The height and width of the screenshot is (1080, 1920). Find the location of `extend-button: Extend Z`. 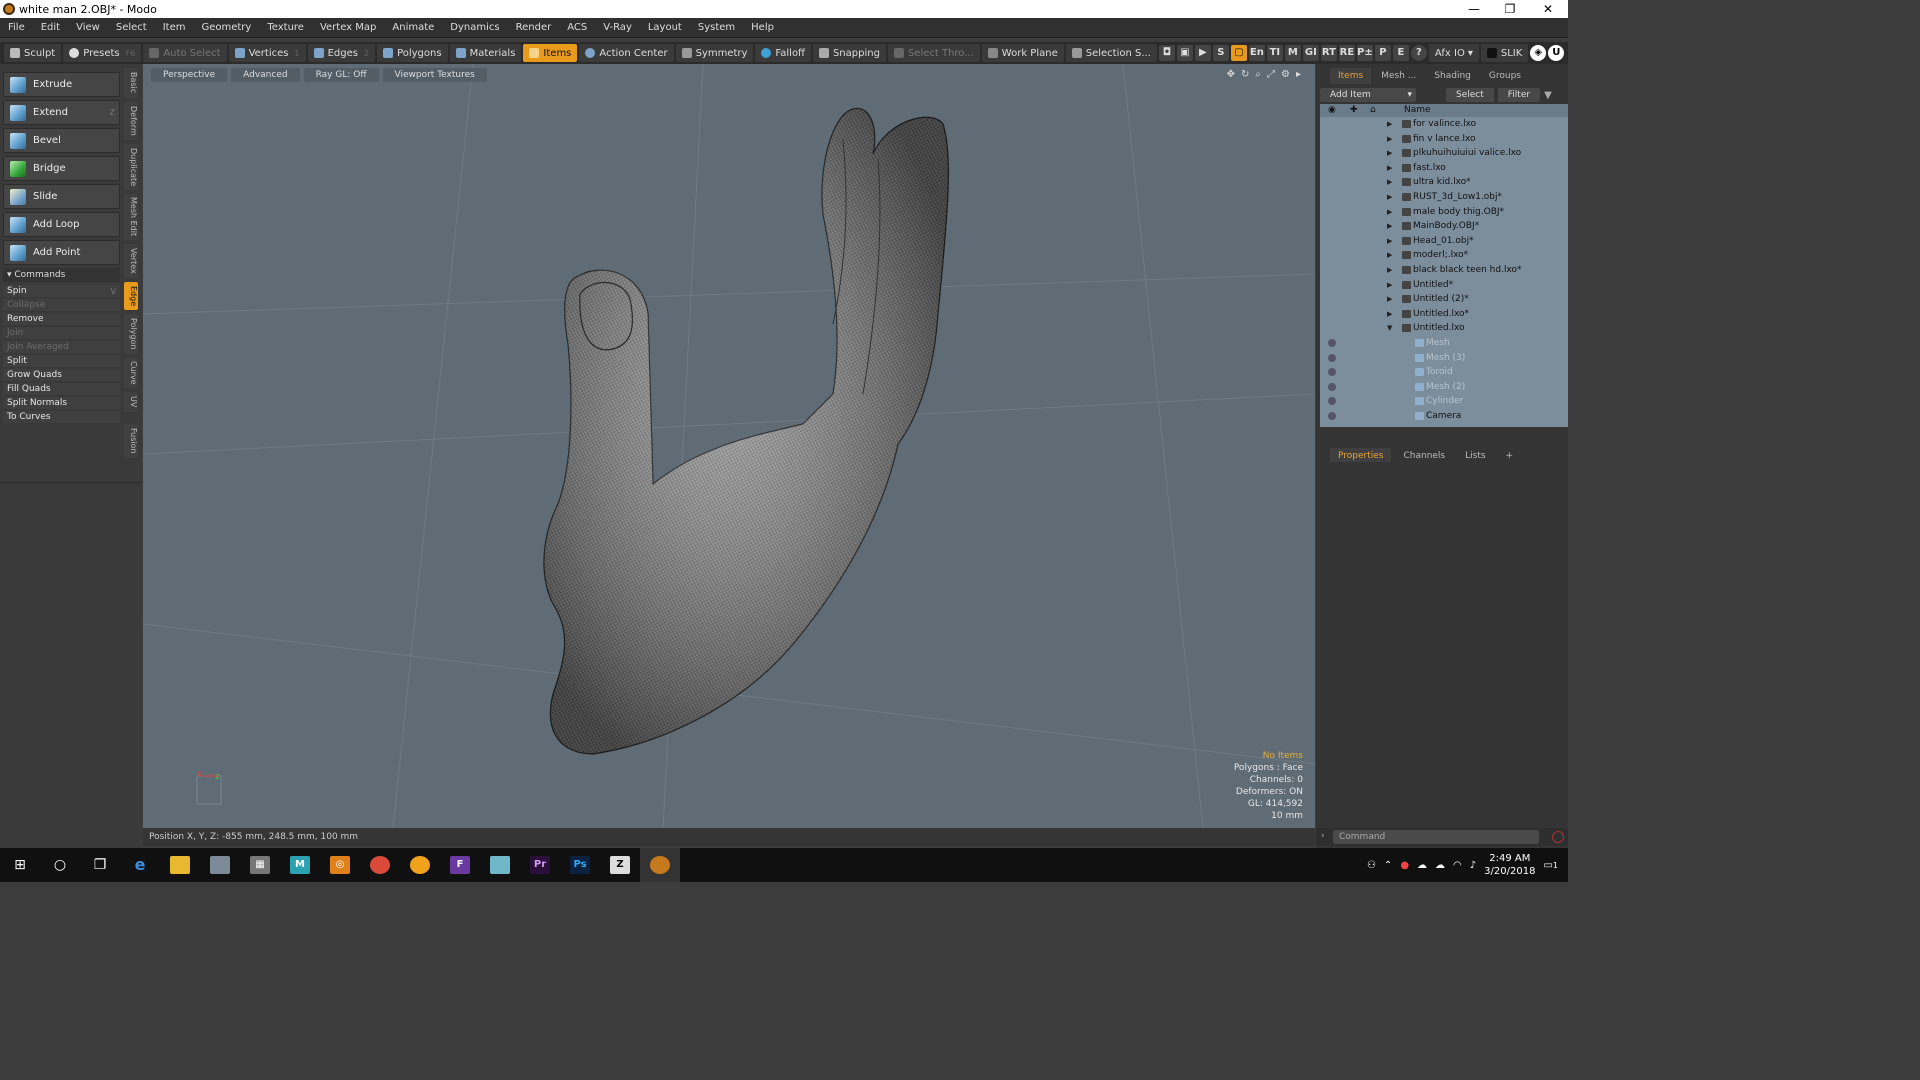

extend-button: Extend Z is located at coordinates (61, 112).